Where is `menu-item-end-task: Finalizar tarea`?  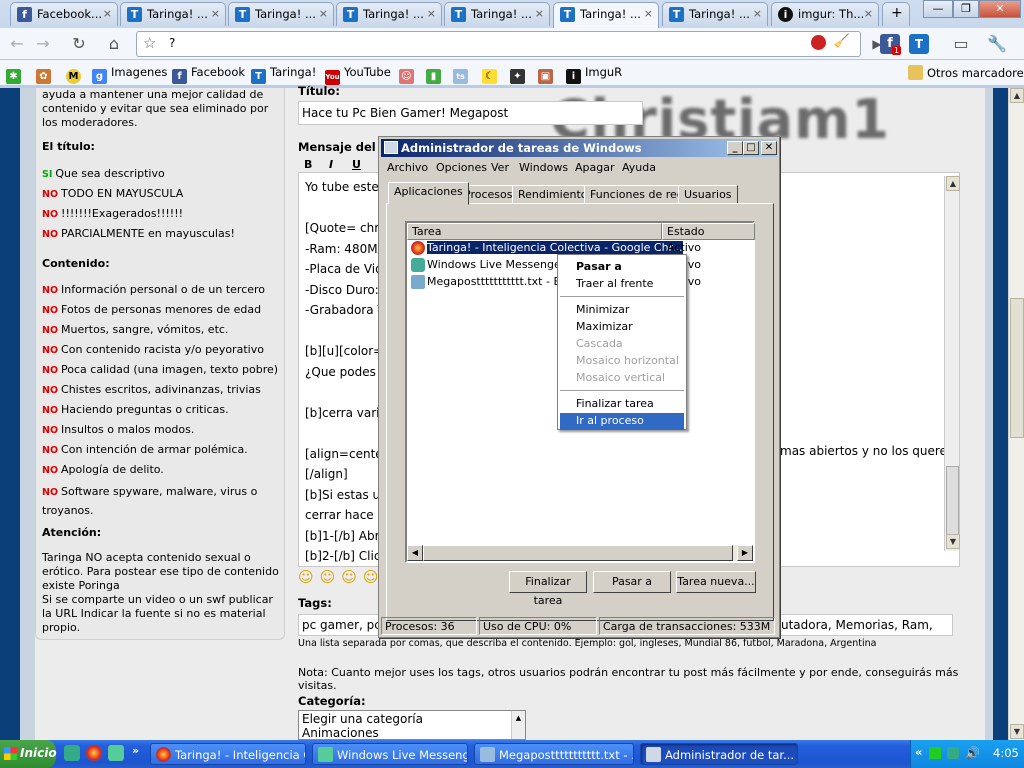
menu-item-end-task: Finalizar tarea is located at coordinates (622, 404).